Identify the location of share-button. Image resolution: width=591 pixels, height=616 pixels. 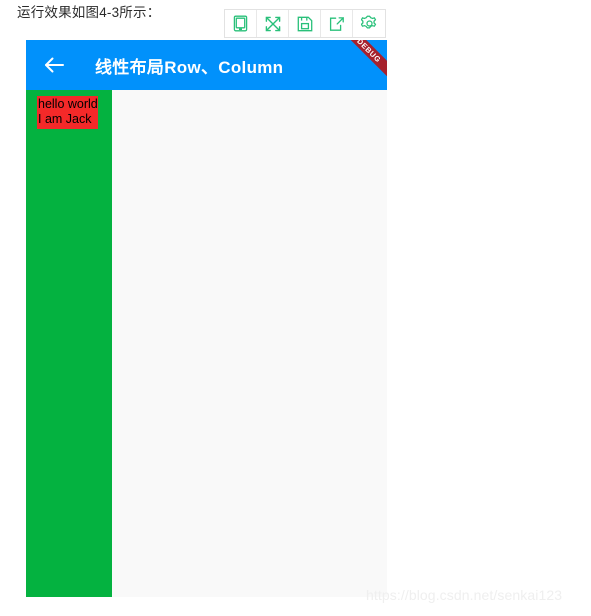
(337, 23).